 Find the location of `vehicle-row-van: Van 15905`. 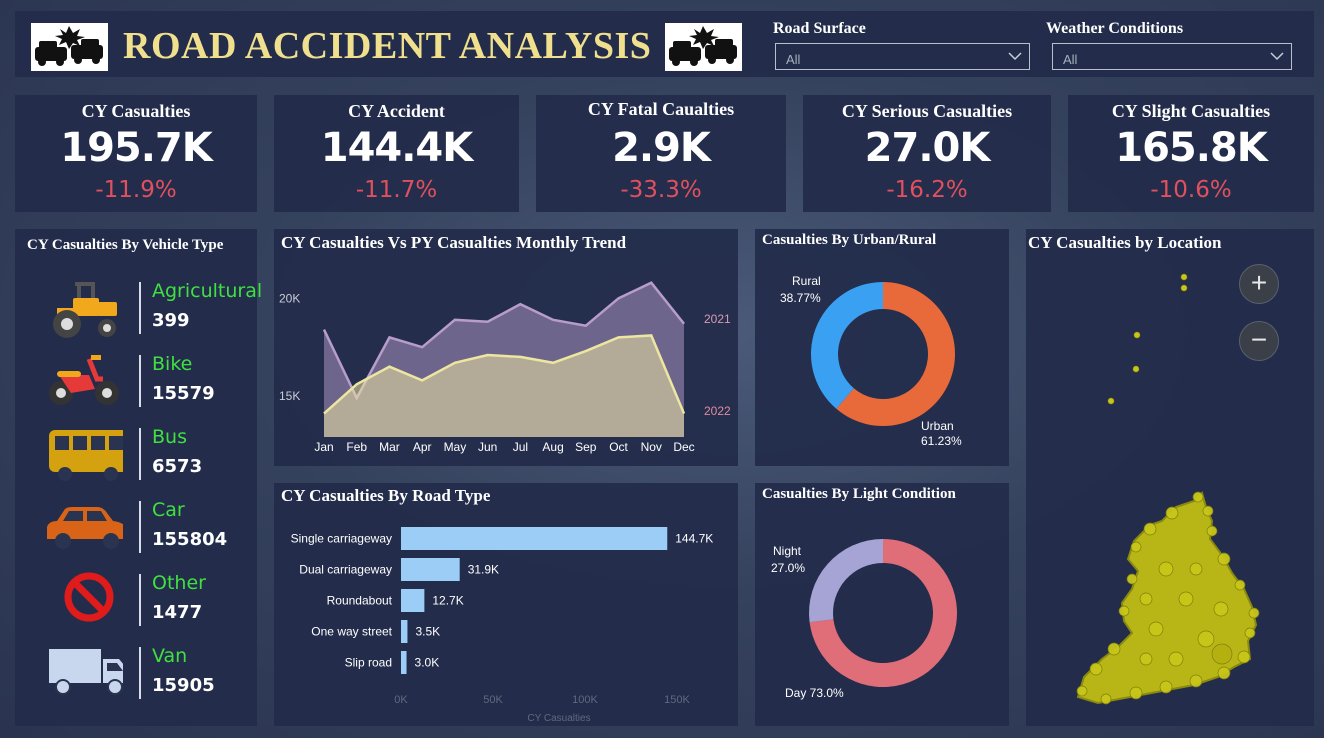

vehicle-row-van: Van 15905 is located at coordinates (135, 676).